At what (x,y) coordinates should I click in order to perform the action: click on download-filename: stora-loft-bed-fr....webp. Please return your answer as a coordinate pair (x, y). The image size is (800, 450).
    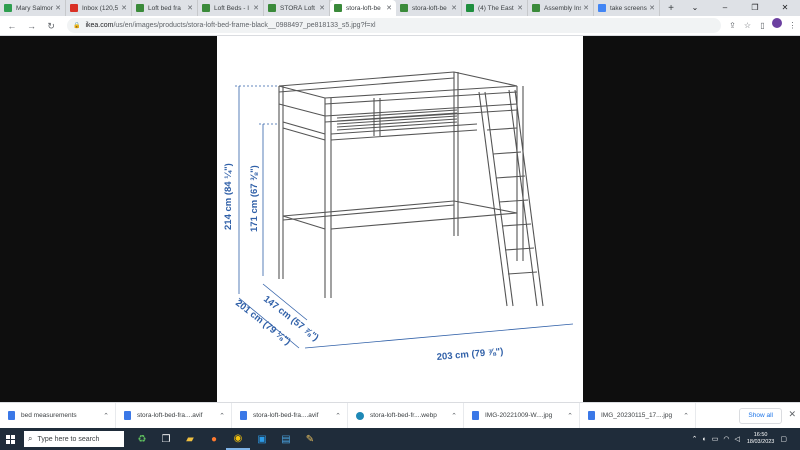
    Looking at the image, I should click on (403, 415).